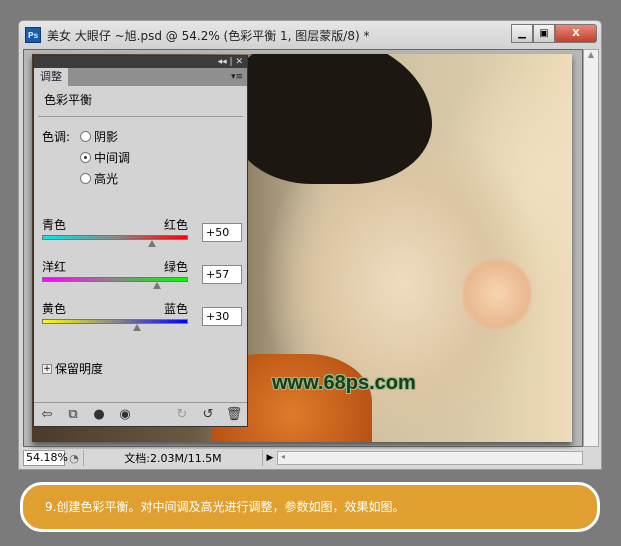 The height and width of the screenshot is (546, 621). What do you see at coordinates (544, 33) in the screenshot?
I see `maximize-button: ▣` at bounding box center [544, 33].